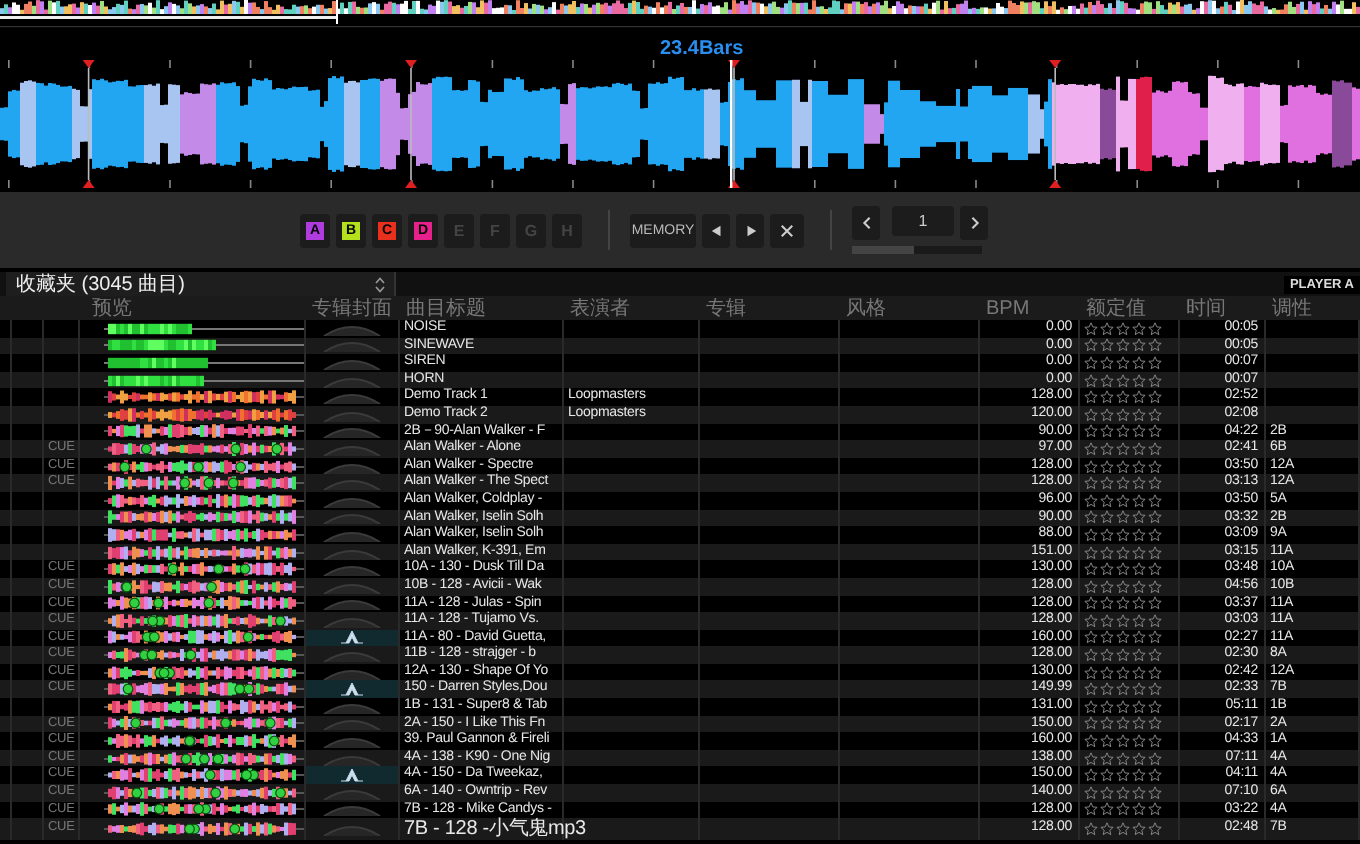 This screenshot has height=844, width=1360. What do you see at coordinates (770, 308) in the screenshot?
I see `column-header: 专辑` at bounding box center [770, 308].